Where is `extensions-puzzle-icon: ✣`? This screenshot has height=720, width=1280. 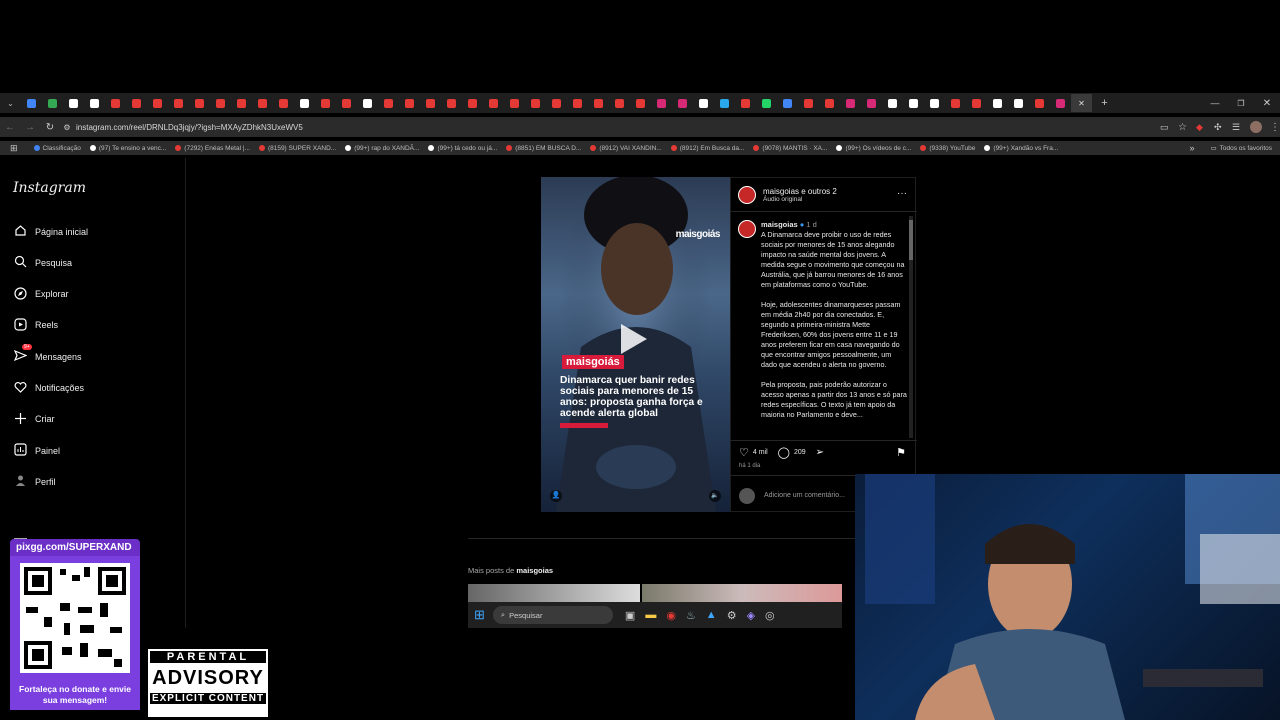 extensions-puzzle-icon: ✣ is located at coordinates (1223, 127).